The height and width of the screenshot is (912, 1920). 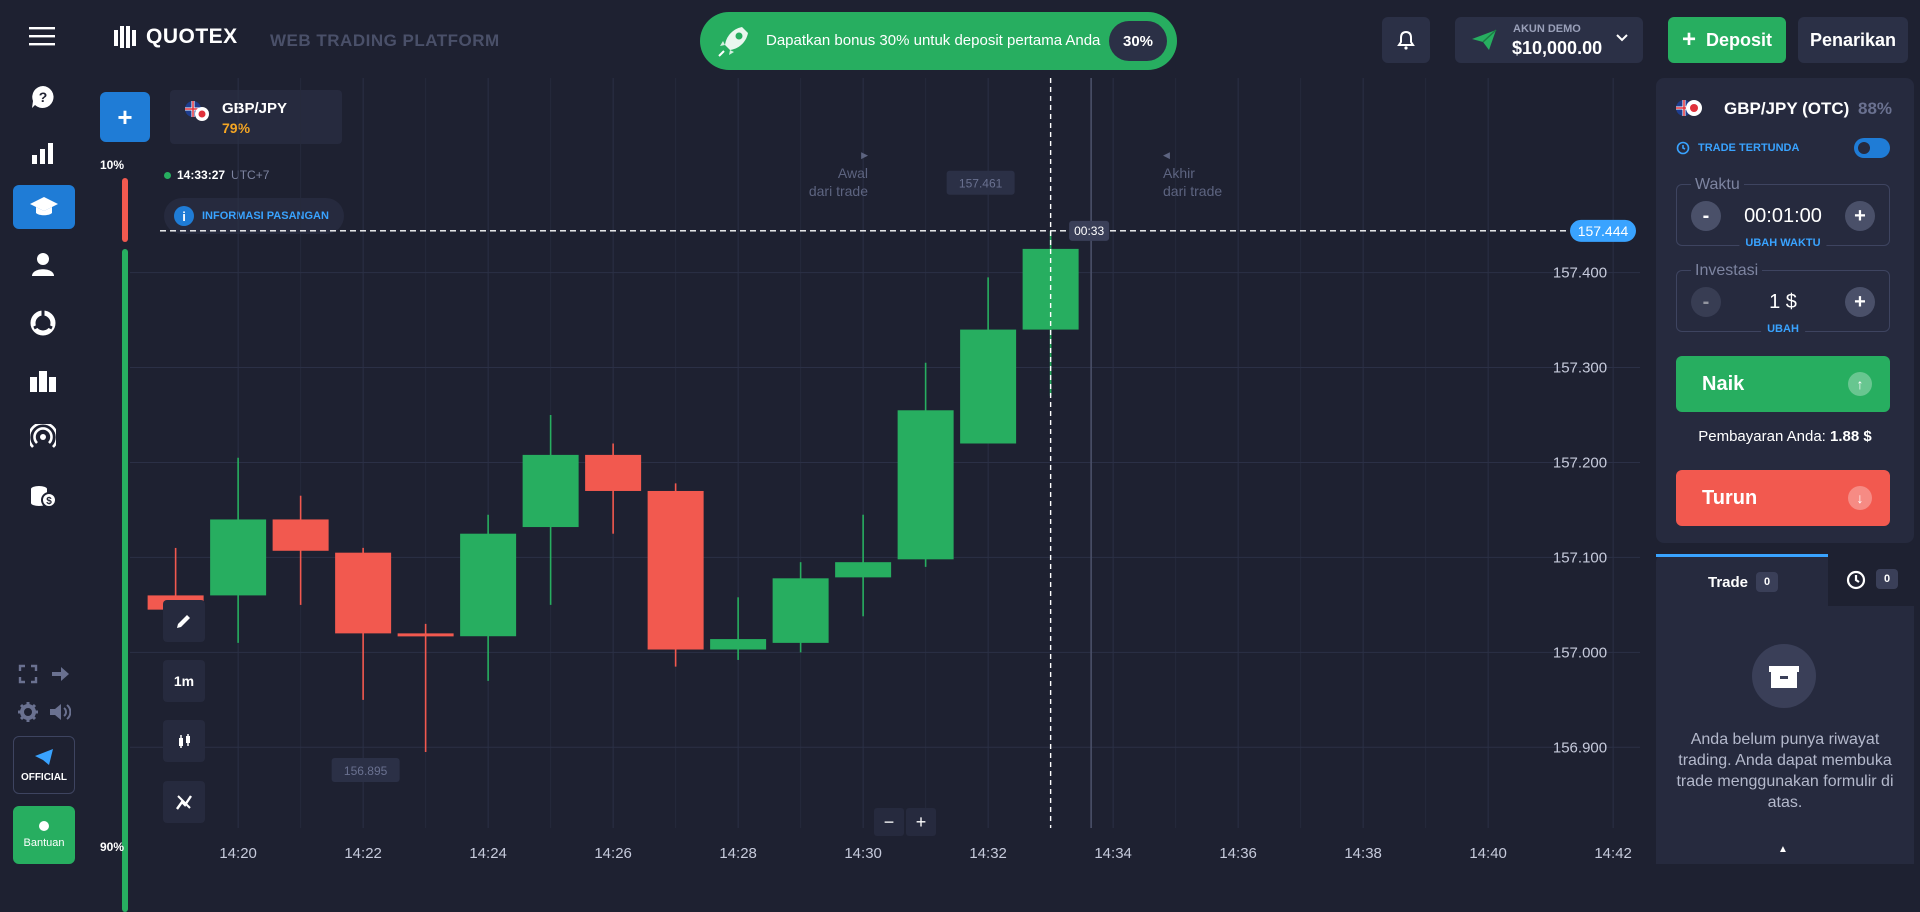 What do you see at coordinates (838, 191) in the screenshot?
I see `start-label-line2: dari trade` at bounding box center [838, 191].